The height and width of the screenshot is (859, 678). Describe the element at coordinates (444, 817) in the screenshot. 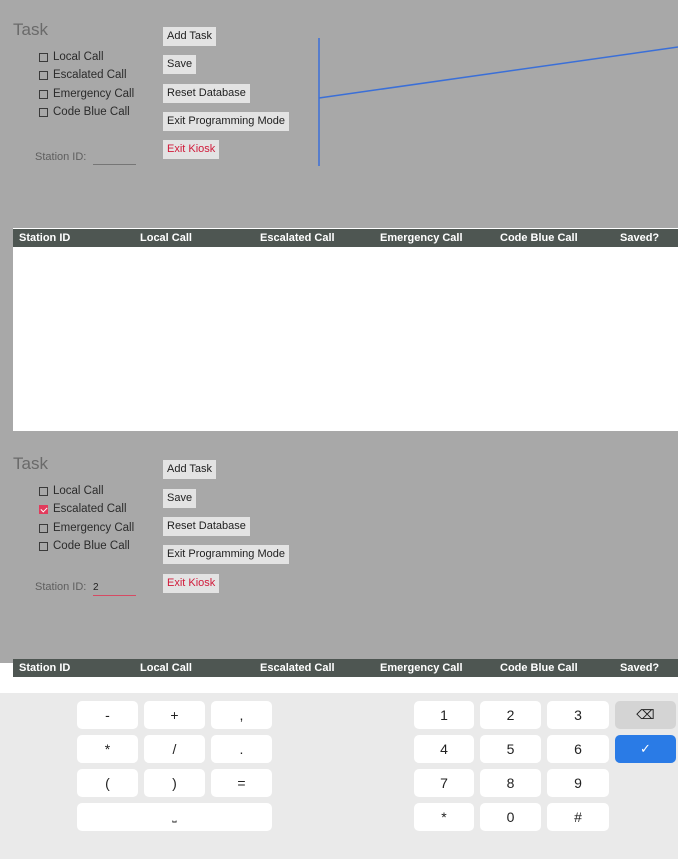

I see `key-star: *` at that location.